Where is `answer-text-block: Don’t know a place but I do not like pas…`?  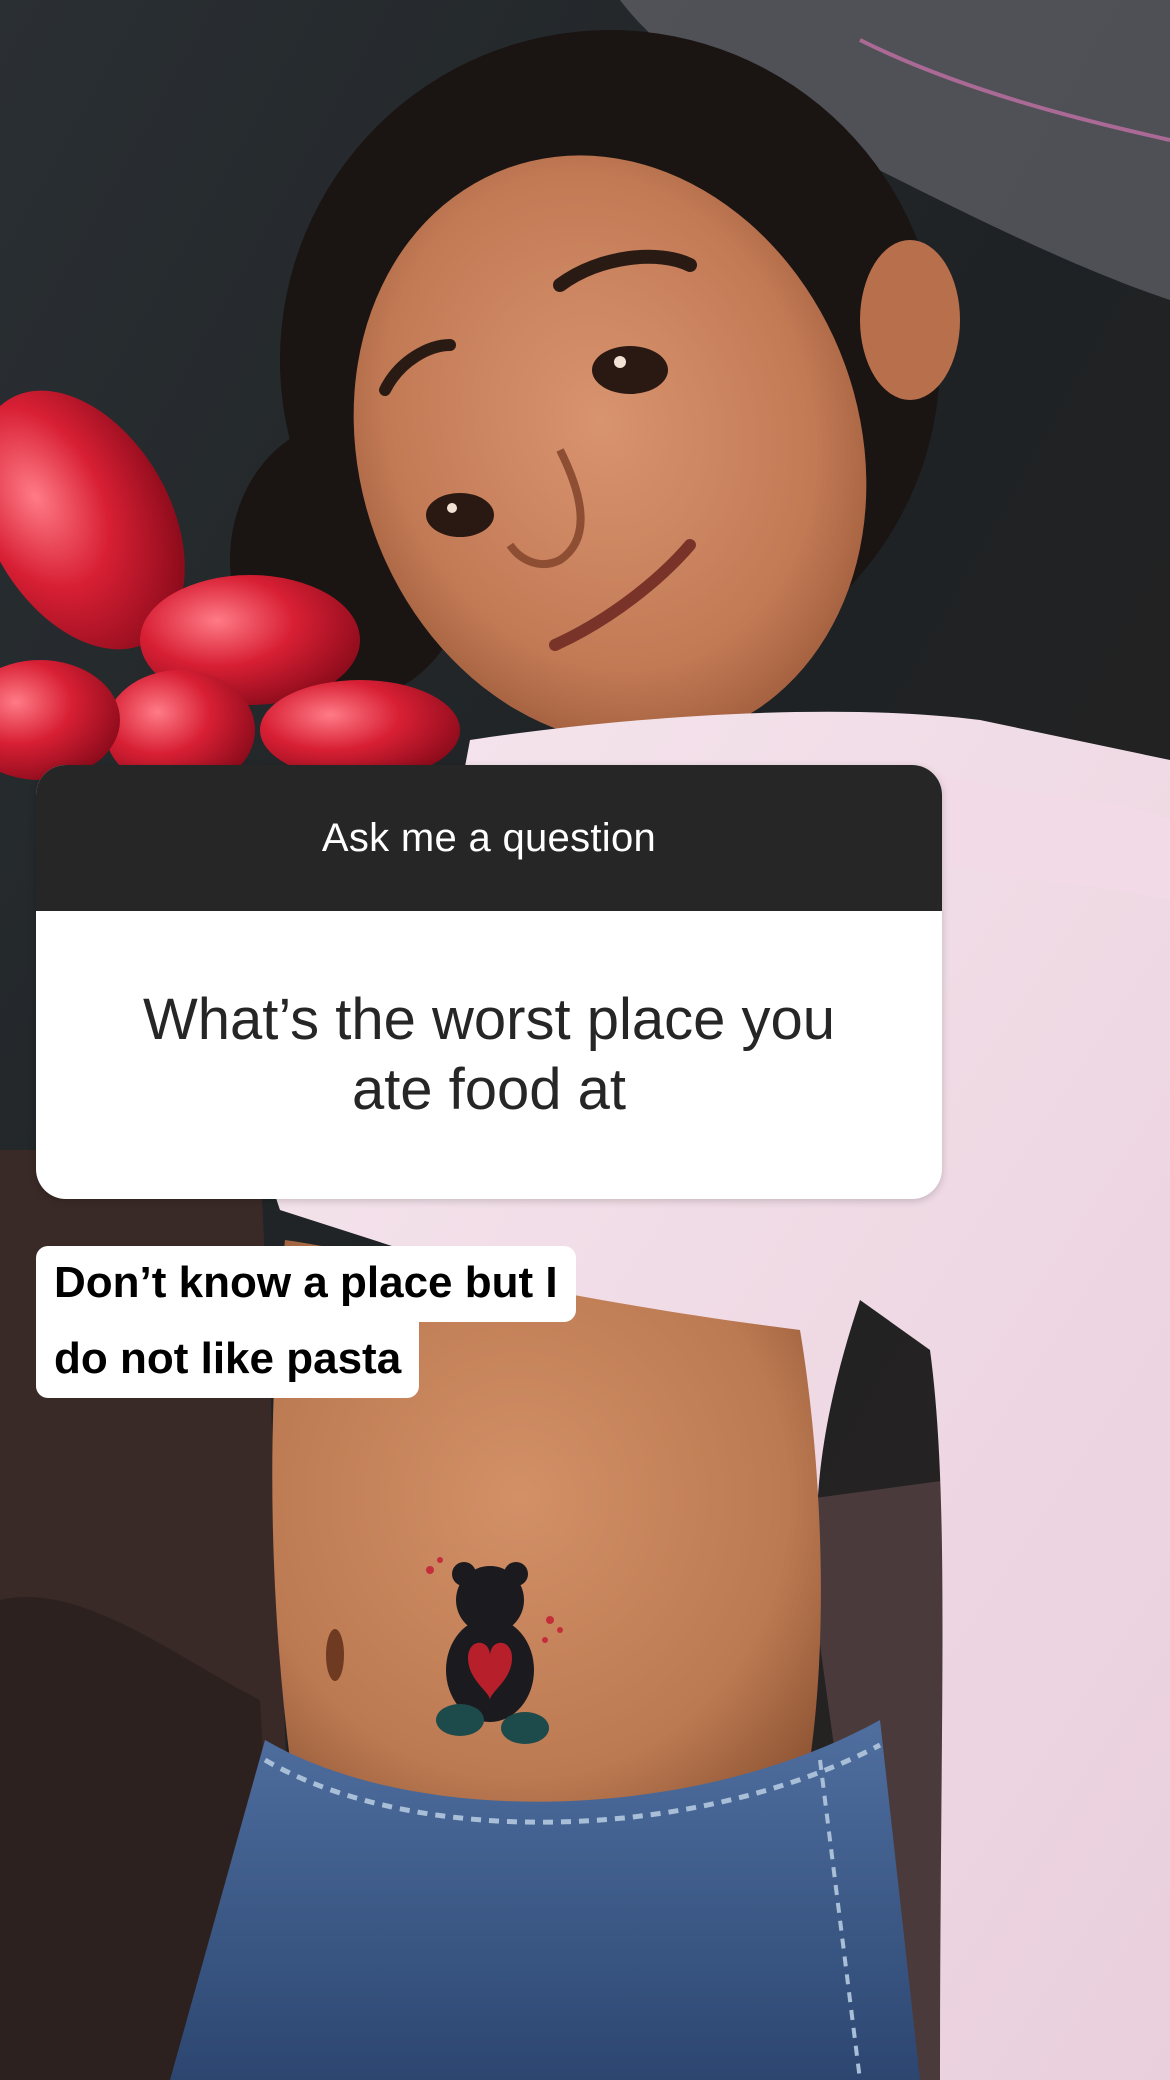
answer-text-block: Don’t know a place but I do not like pas… is located at coordinates (386, 1322).